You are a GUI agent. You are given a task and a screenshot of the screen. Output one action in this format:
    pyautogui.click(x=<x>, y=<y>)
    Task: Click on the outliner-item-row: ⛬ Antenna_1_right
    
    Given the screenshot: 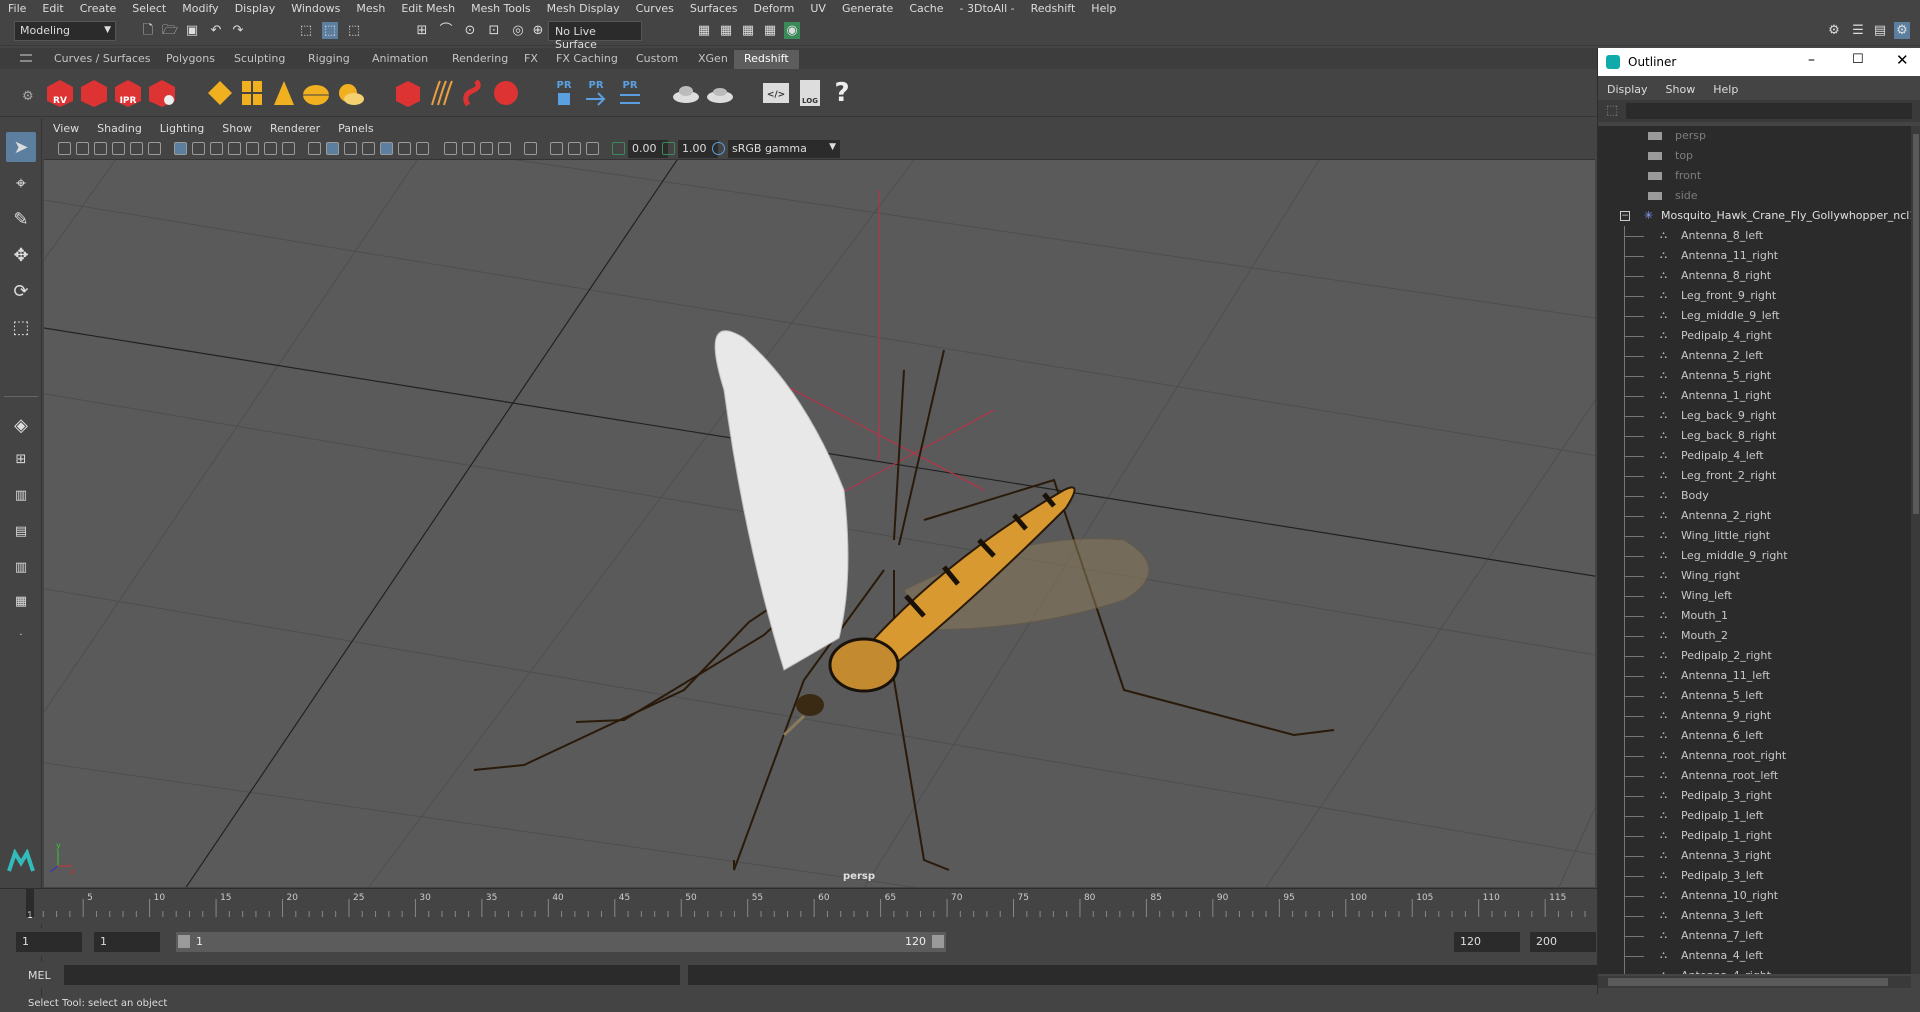 What is the action you would take?
    pyautogui.click(x=1754, y=396)
    